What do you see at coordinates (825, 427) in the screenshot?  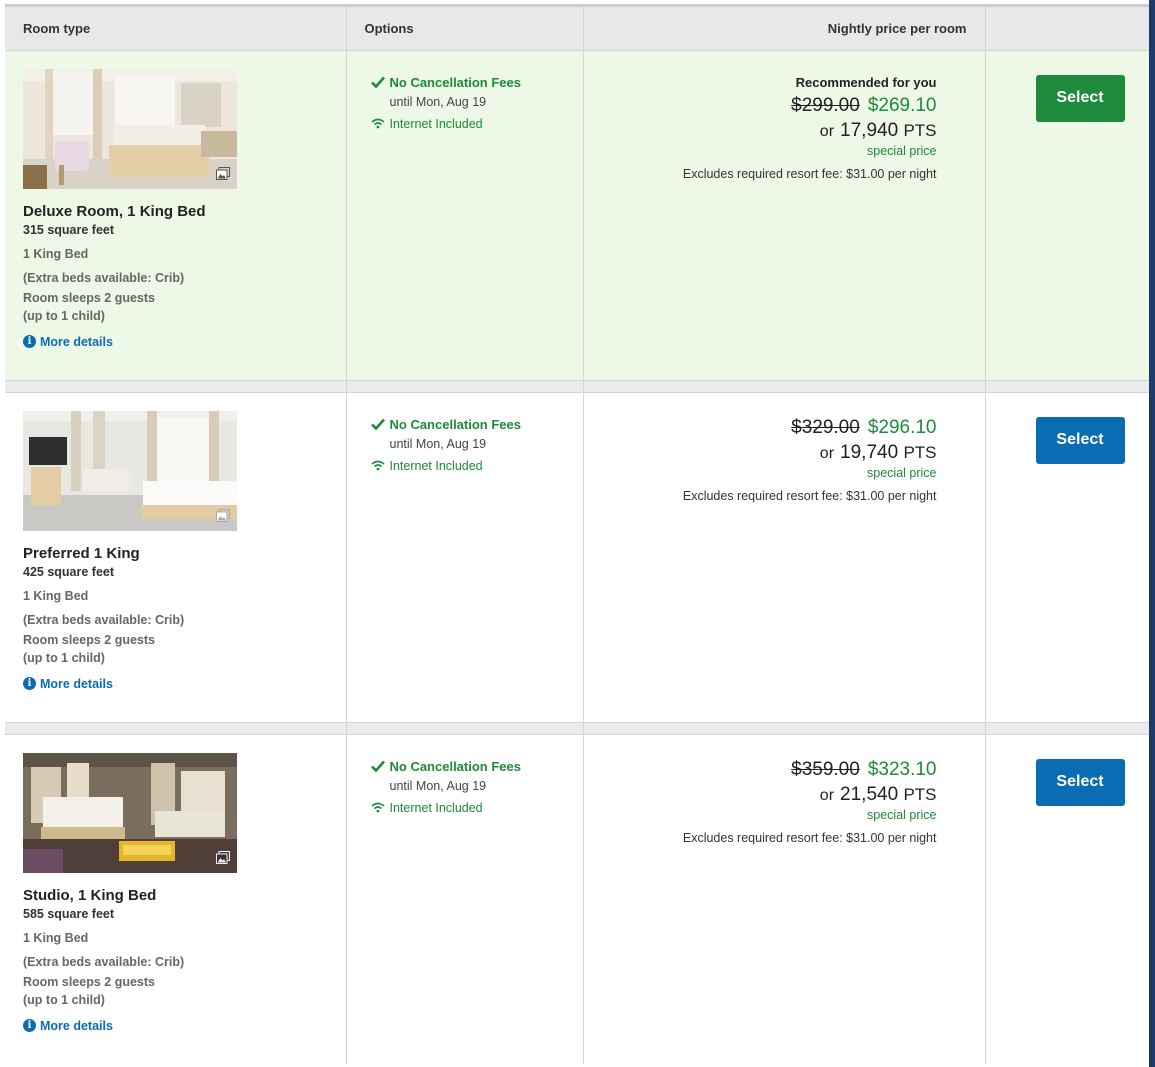 I see `original-price: $329.00` at bounding box center [825, 427].